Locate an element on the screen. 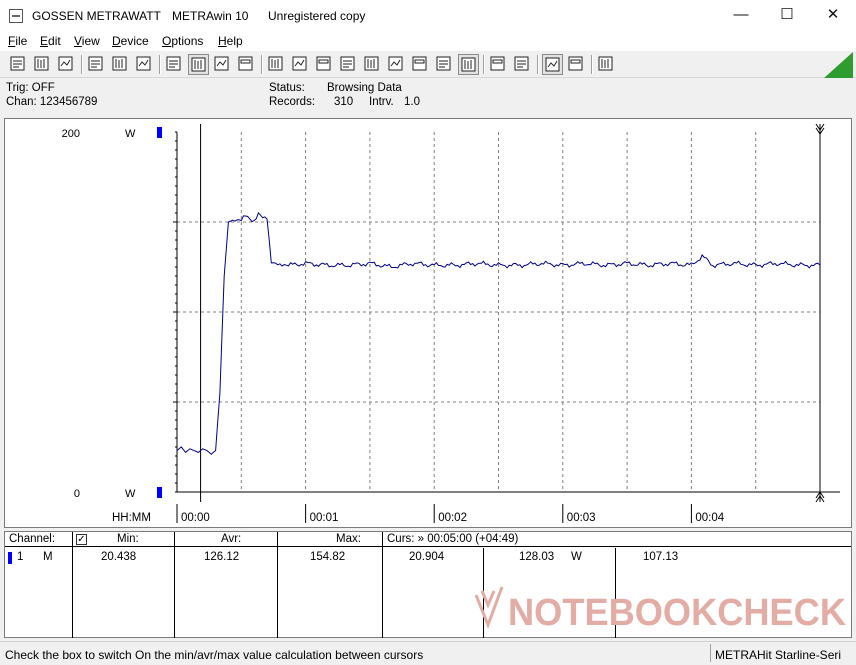 This screenshot has height=665, width=856. row-cursor-max: 107.13 is located at coordinates (661, 557).